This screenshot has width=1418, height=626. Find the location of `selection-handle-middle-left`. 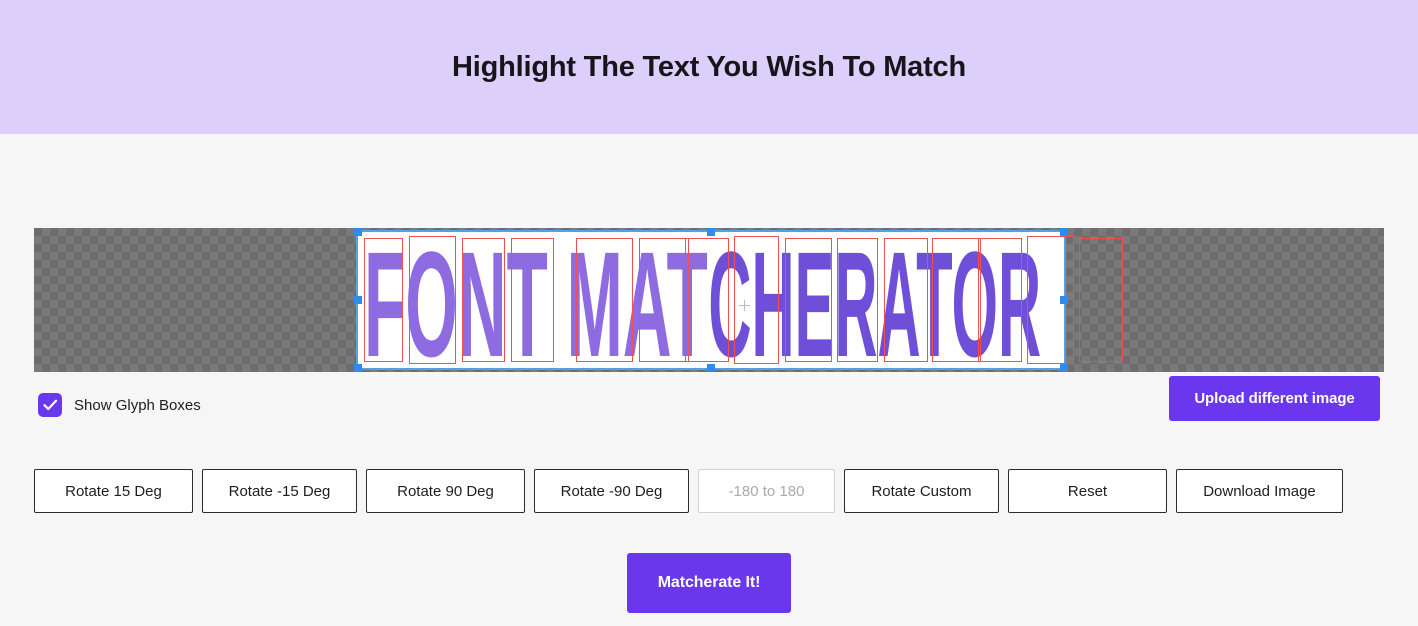

selection-handle-middle-left is located at coordinates (358, 300).